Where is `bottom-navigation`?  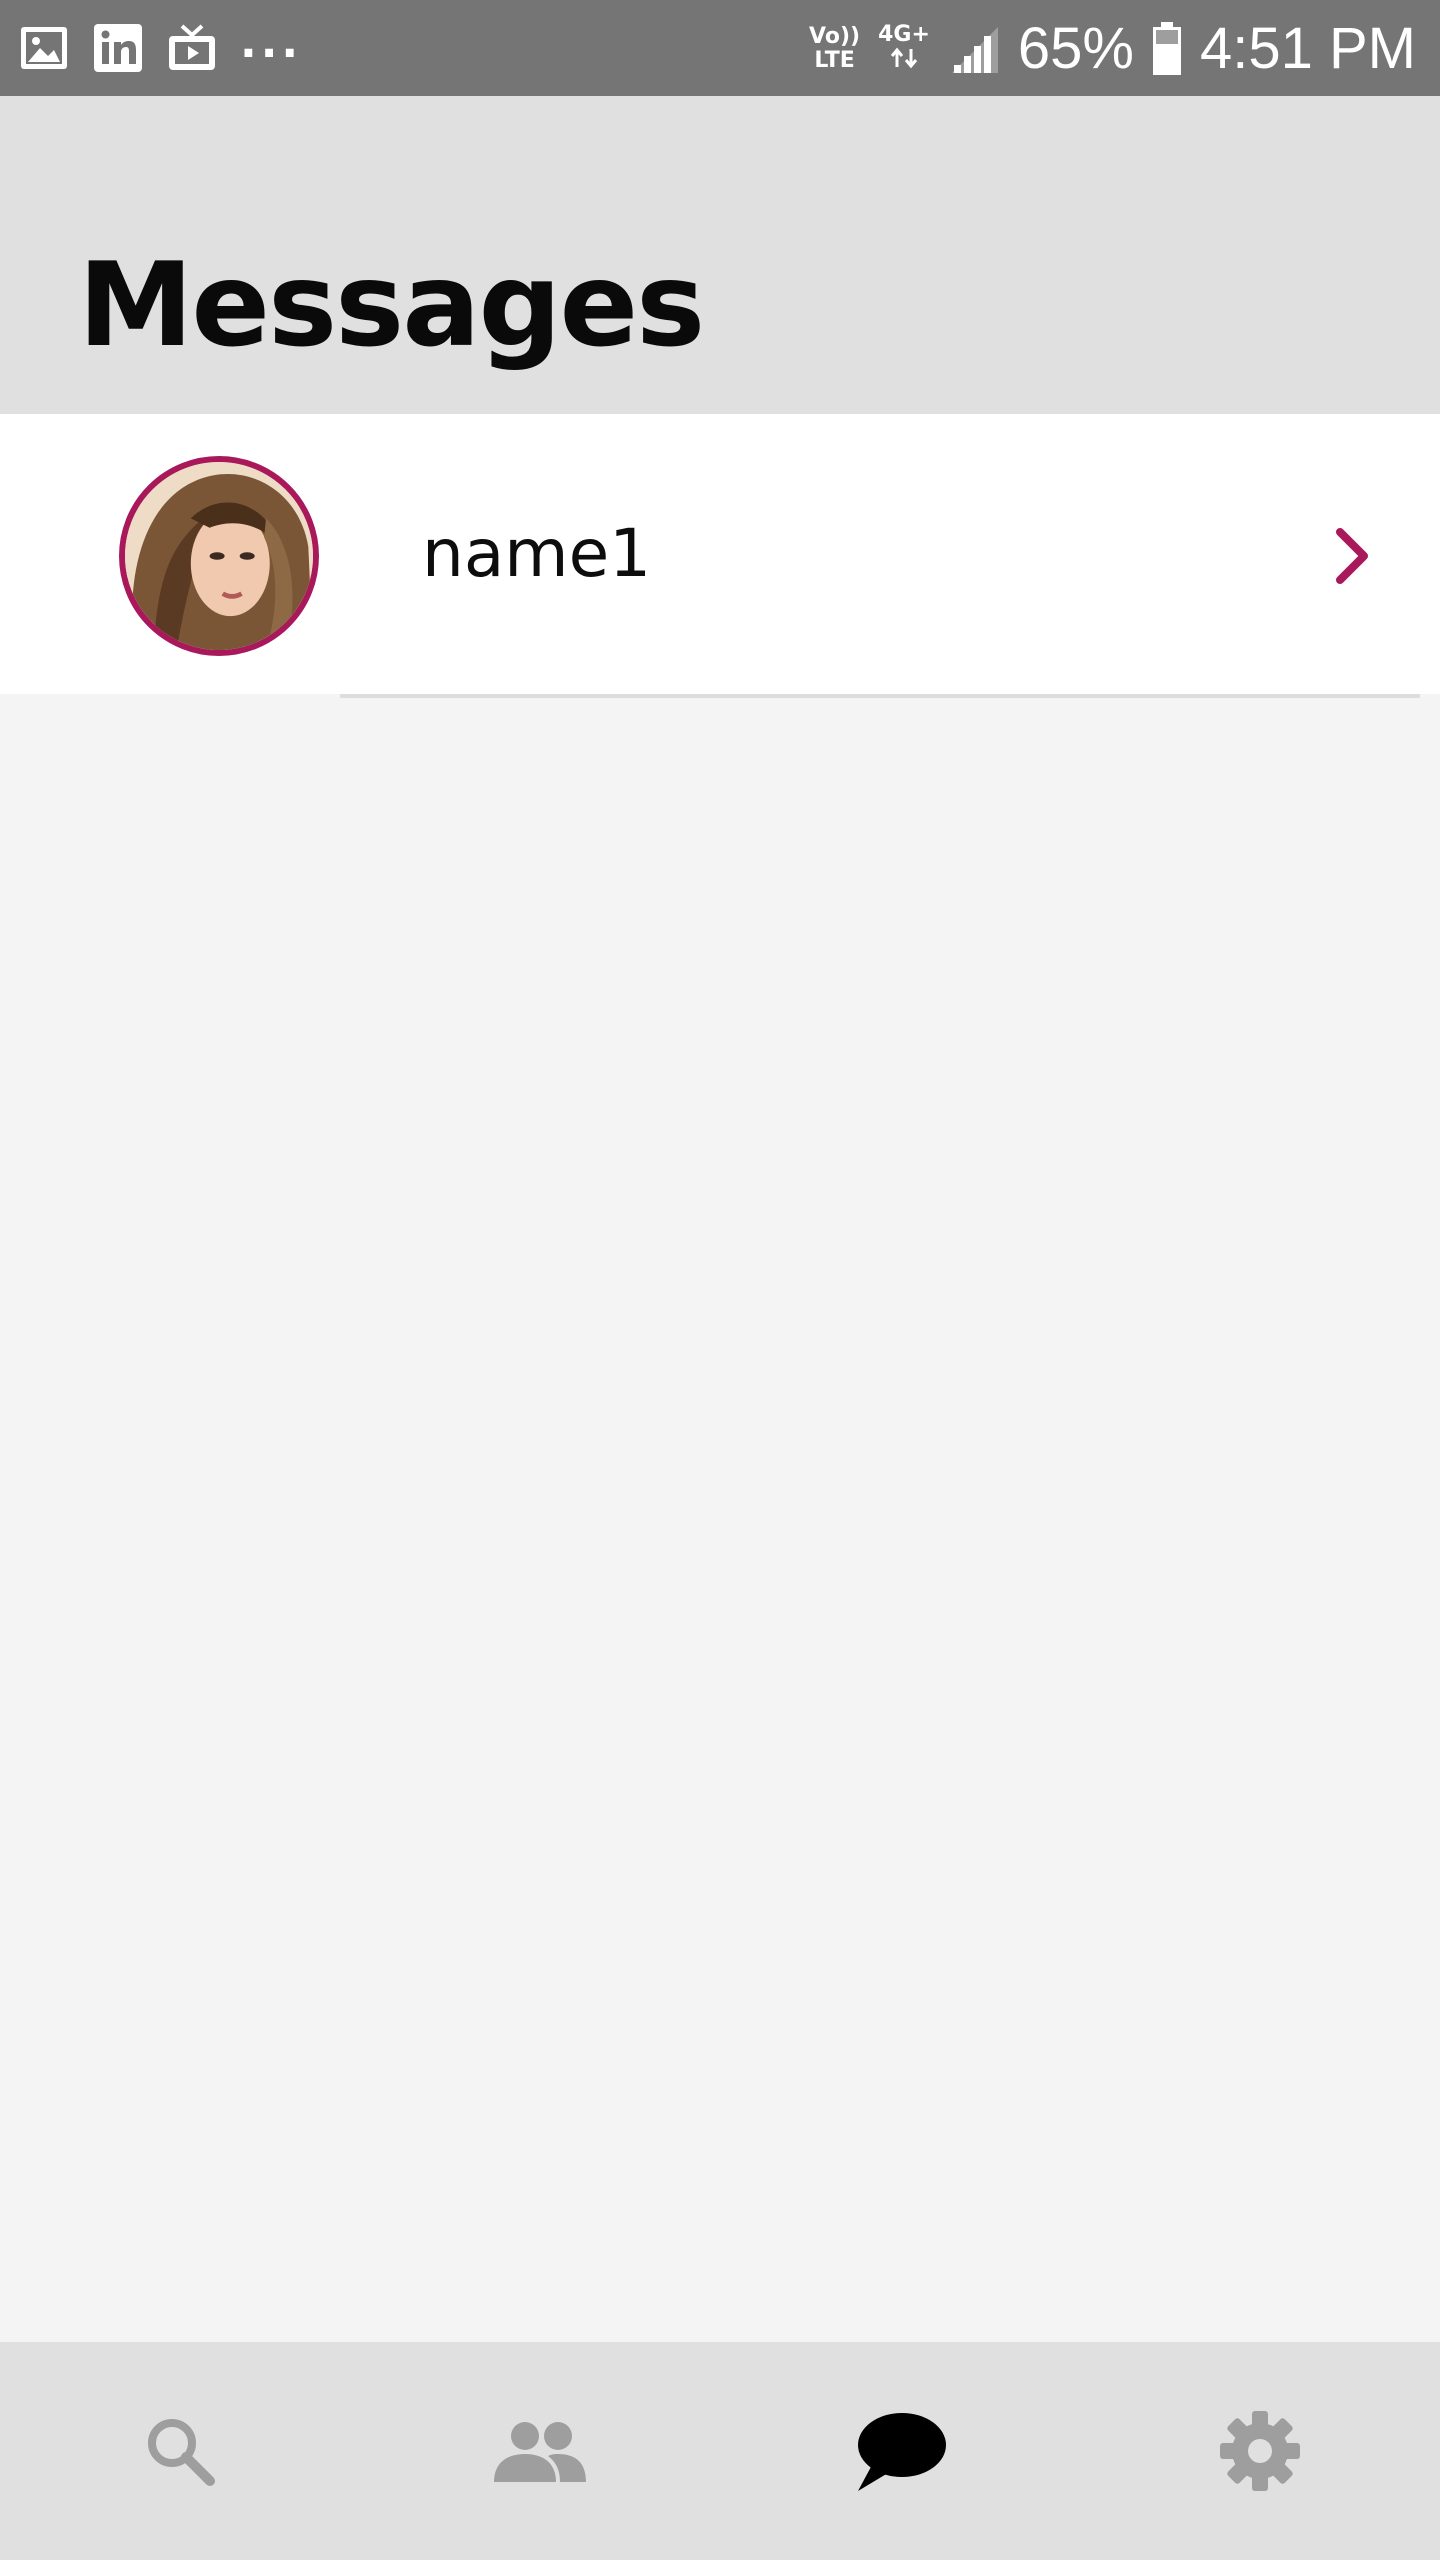 bottom-navigation is located at coordinates (720, 2451).